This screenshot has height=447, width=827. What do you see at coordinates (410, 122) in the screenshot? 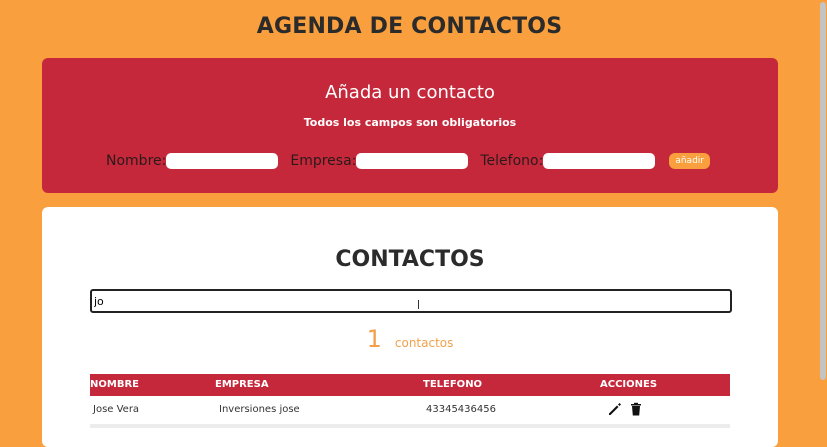
I see `form-subtitle: Todos los campos son obligatorios` at bounding box center [410, 122].